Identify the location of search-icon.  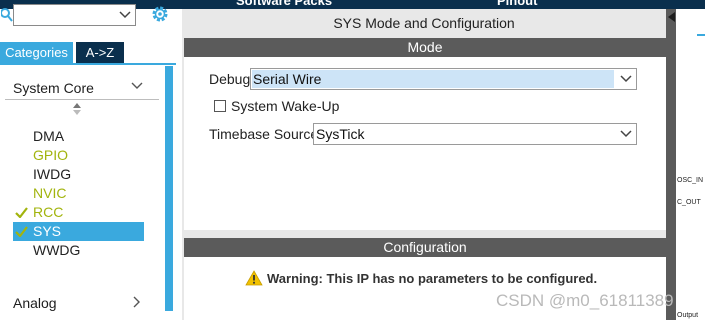
(7, 15).